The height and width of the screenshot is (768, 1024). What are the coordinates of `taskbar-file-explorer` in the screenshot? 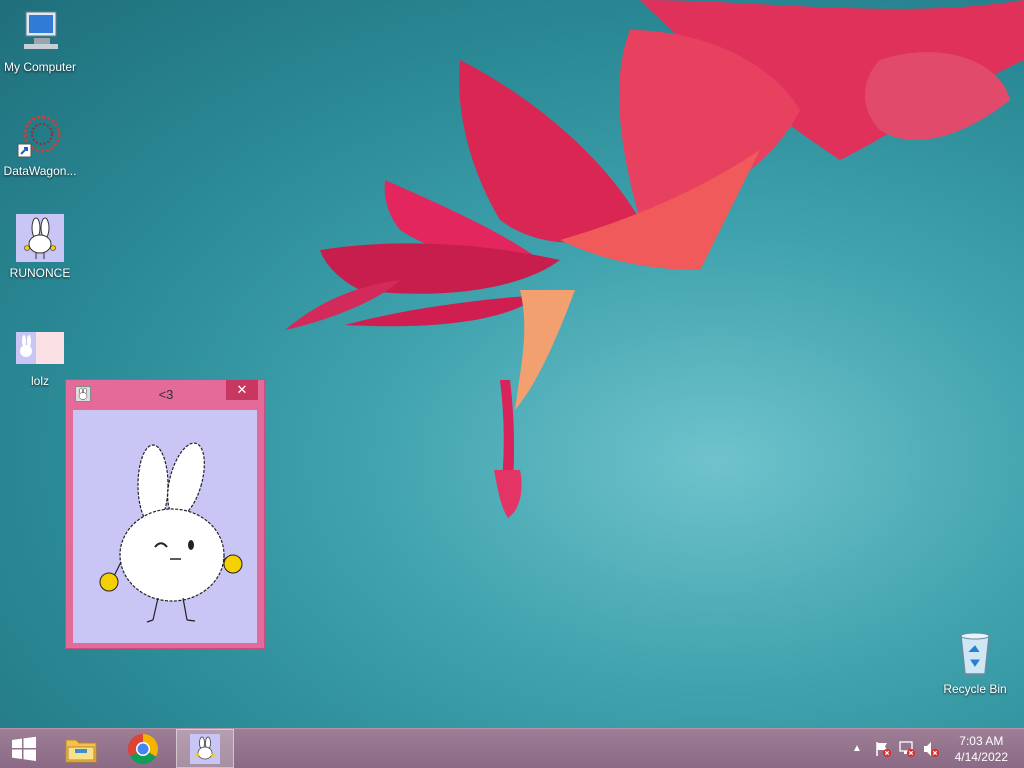 It's located at (81, 748).